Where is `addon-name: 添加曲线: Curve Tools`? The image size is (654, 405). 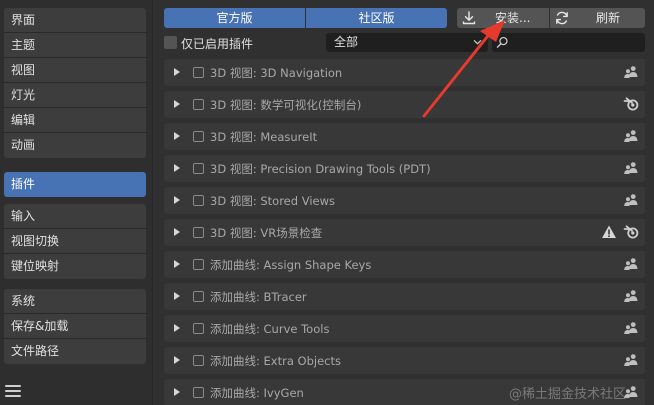
addon-name: 添加曲线: Curve Tools is located at coordinates (270, 329).